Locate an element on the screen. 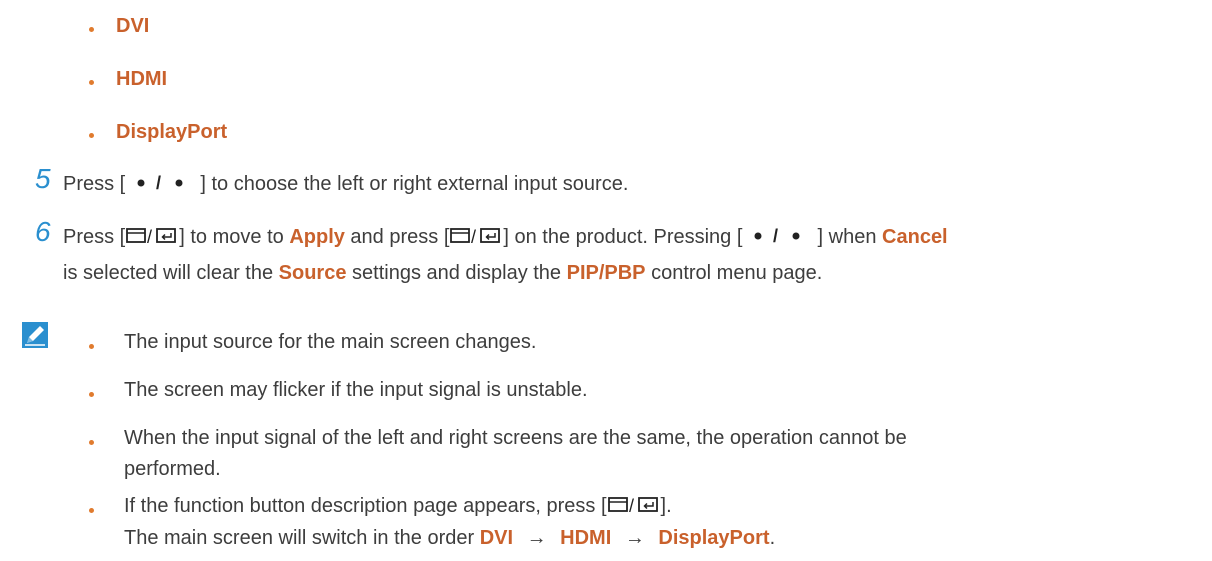  step-6-number: 6 is located at coordinates (43, 231).